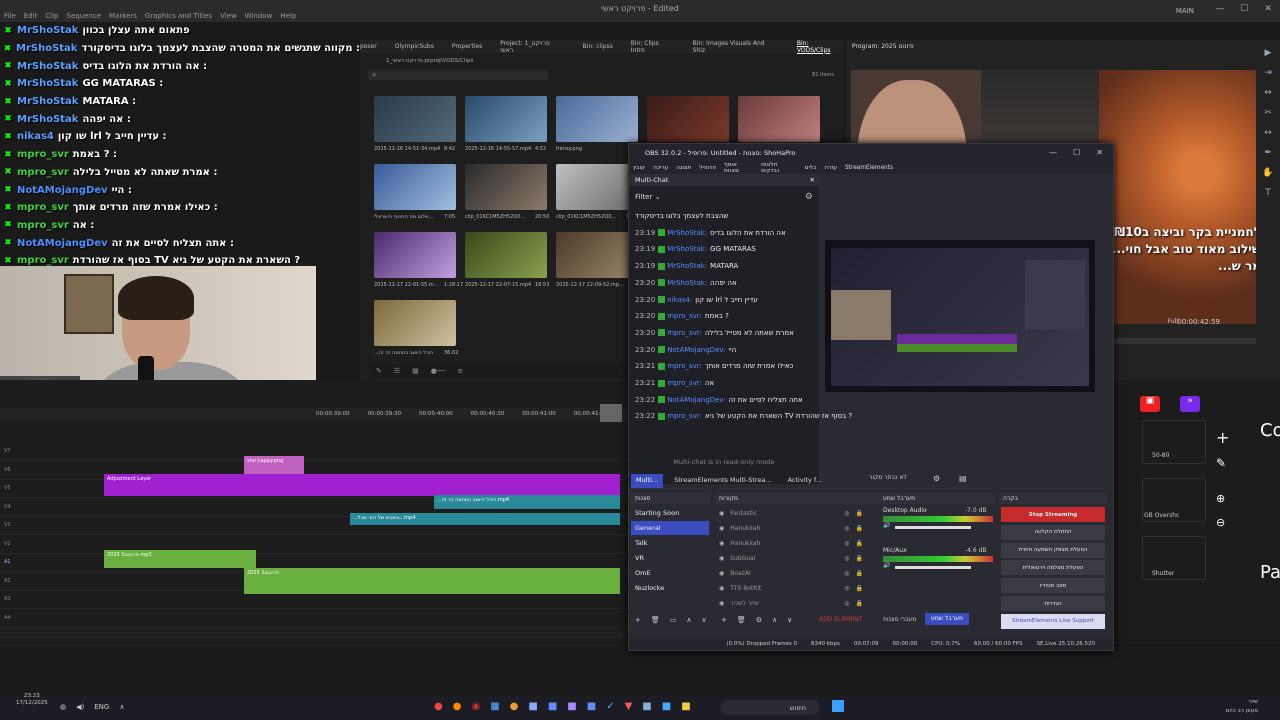 The width and height of the screenshot is (1280, 720). What do you see at coordinates (838, 706) in the screenshot?
I see `start-icon` at bounding box center [838, 706].